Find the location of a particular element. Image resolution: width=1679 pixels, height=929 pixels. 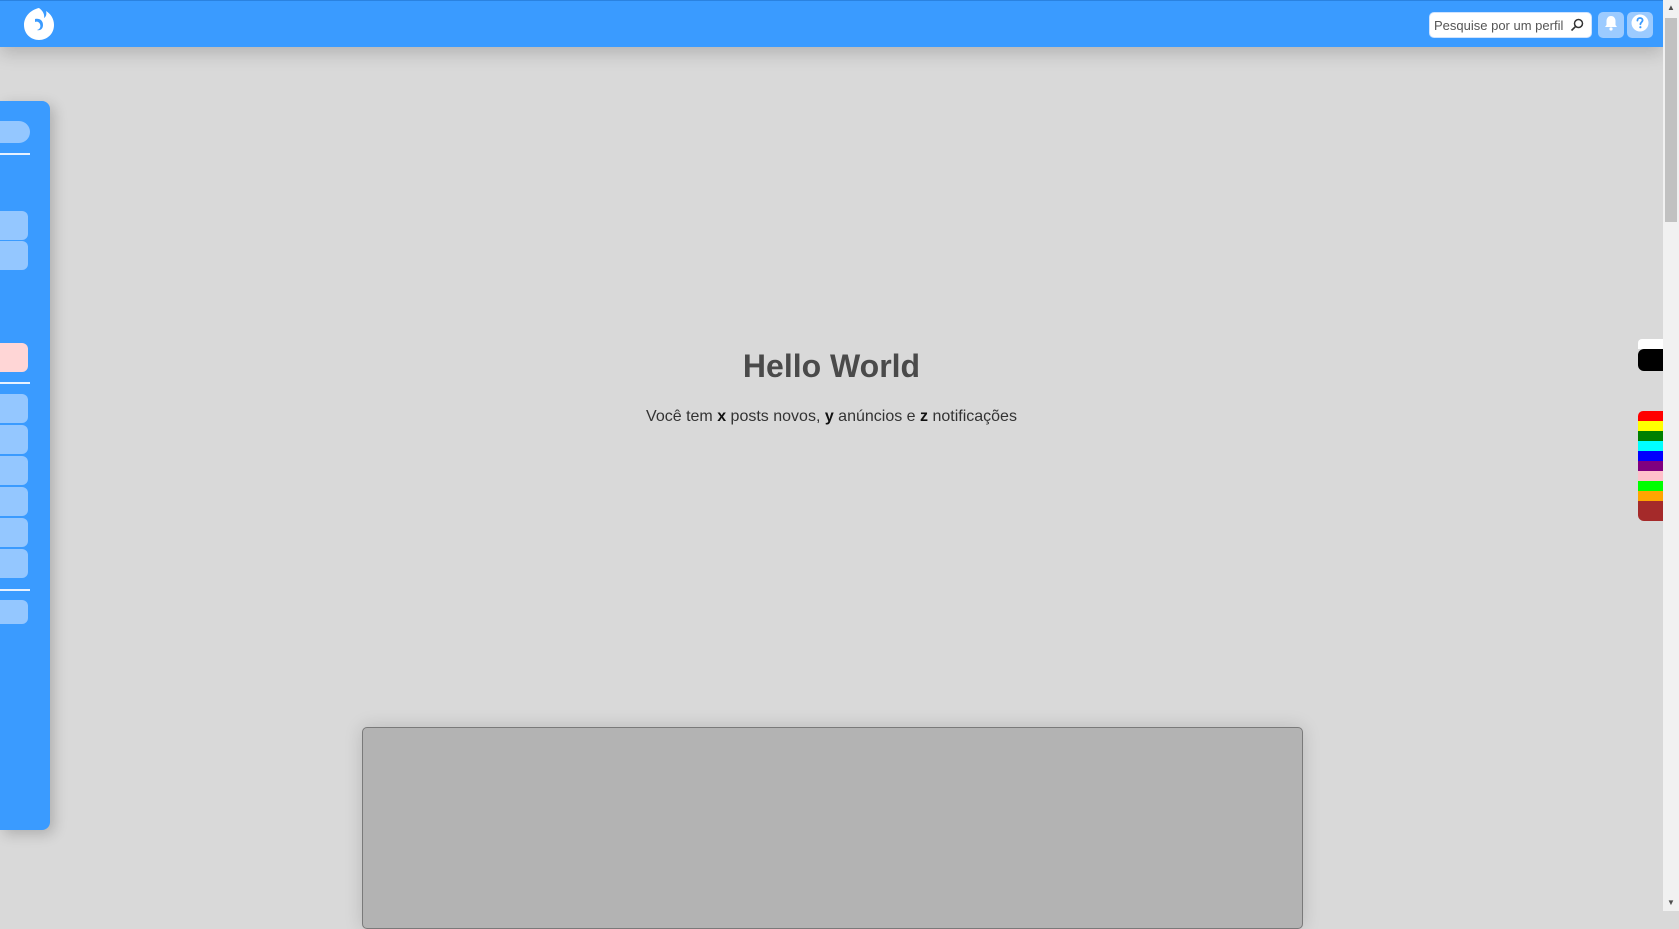

sidebar-toggle-button is located at coordinates (15, 132).